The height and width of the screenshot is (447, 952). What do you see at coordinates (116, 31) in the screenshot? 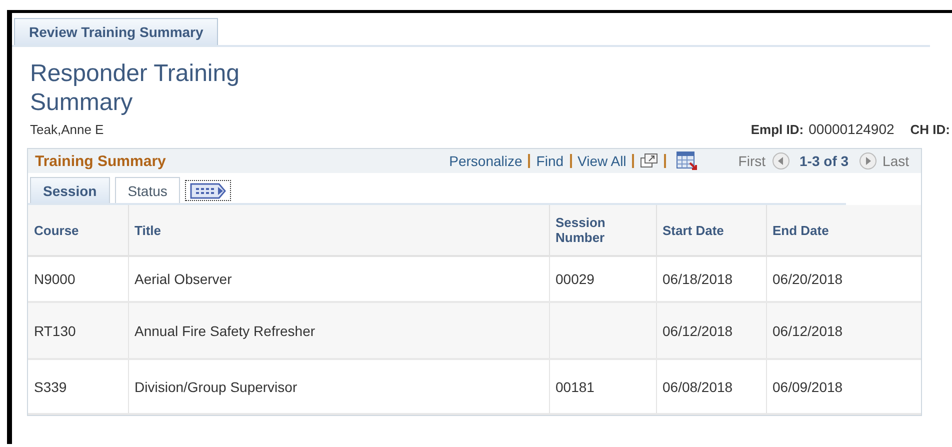
I see `page-tab: Review Training Summary` at bounding box center [116, 31].